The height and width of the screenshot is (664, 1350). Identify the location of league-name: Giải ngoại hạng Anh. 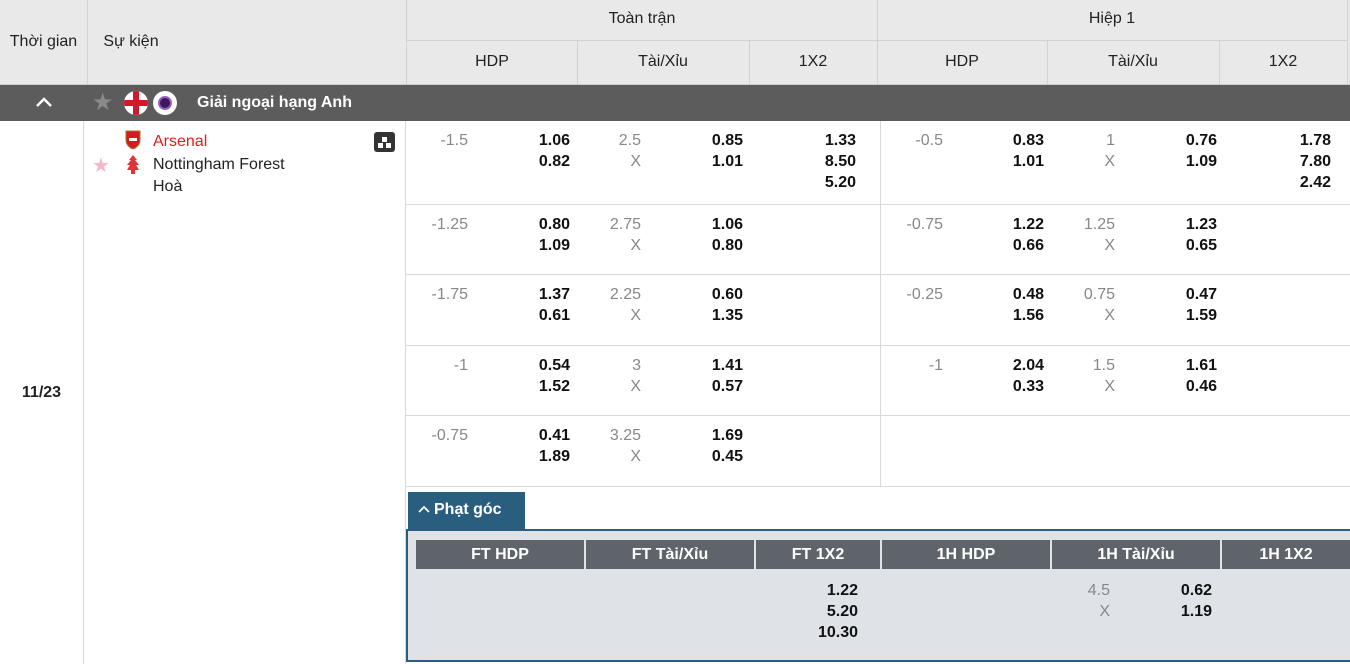
(274, 103).